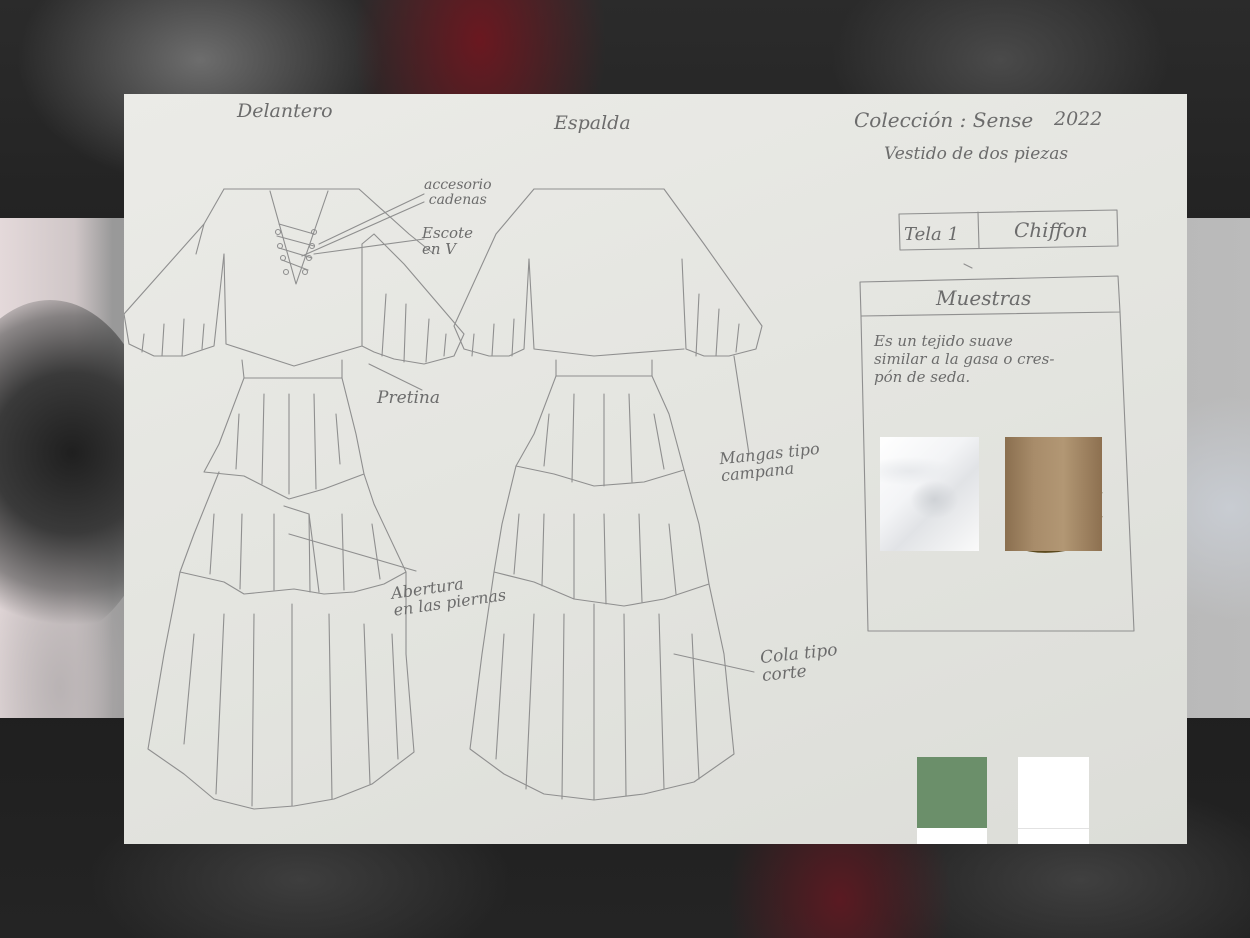  I want to click on green-color-swatch, so click(952, 792).